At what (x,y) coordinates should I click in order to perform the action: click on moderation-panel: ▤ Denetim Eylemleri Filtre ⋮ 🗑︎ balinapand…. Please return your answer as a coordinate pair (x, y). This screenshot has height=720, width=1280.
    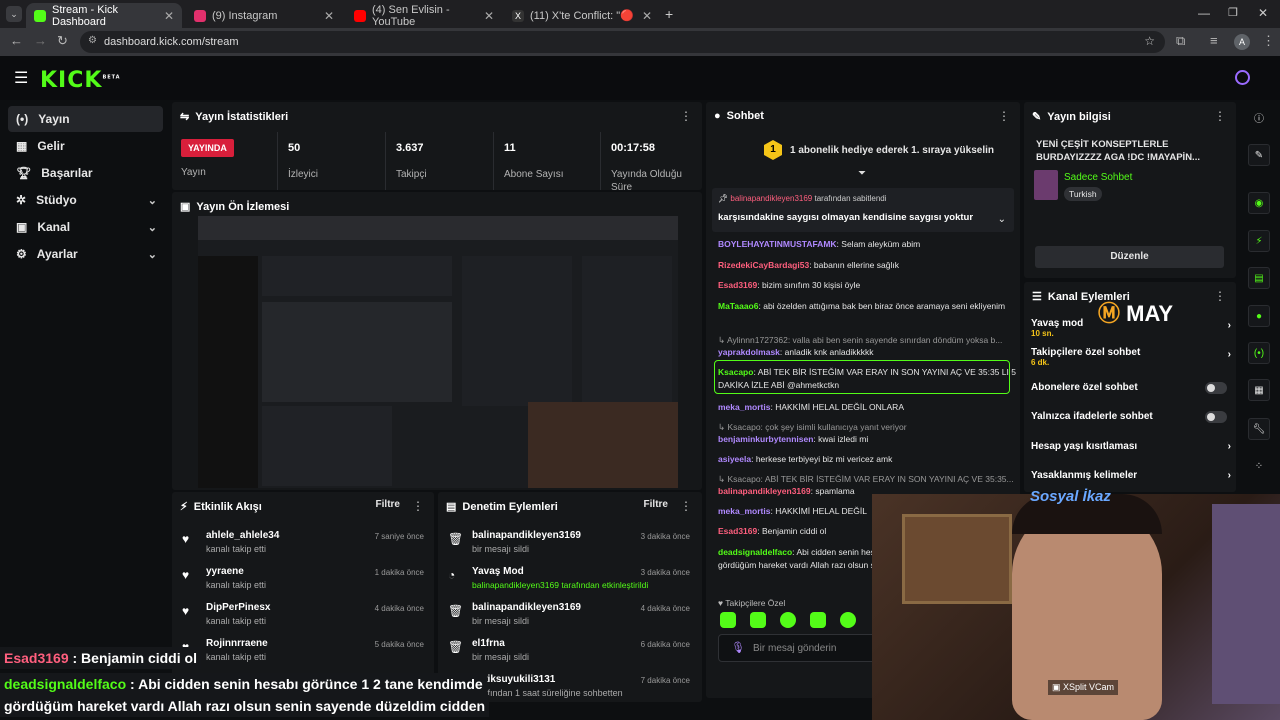
    Looking at the image, I should click on (570, 597).